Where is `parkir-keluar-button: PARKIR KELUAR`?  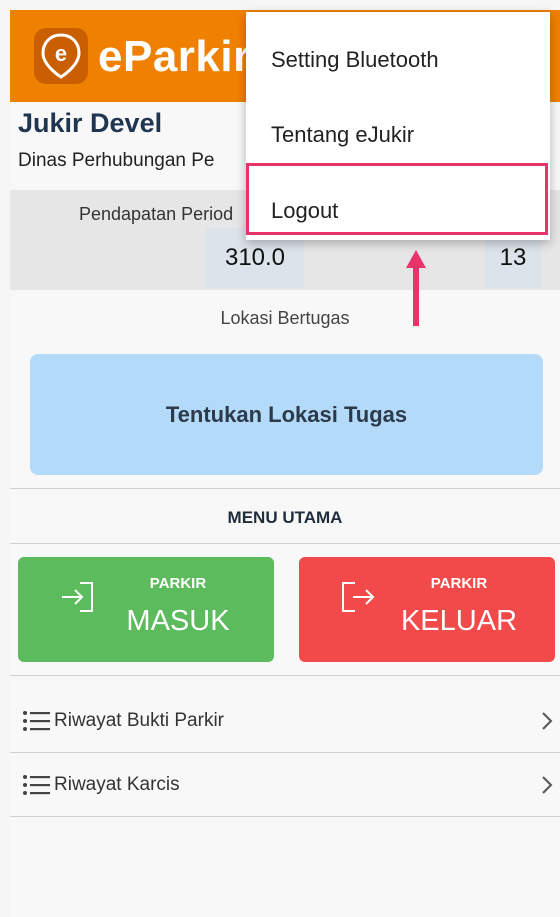
parkir-keluar-button: PARKIR KELUAR is located at coordinates (427, 609).